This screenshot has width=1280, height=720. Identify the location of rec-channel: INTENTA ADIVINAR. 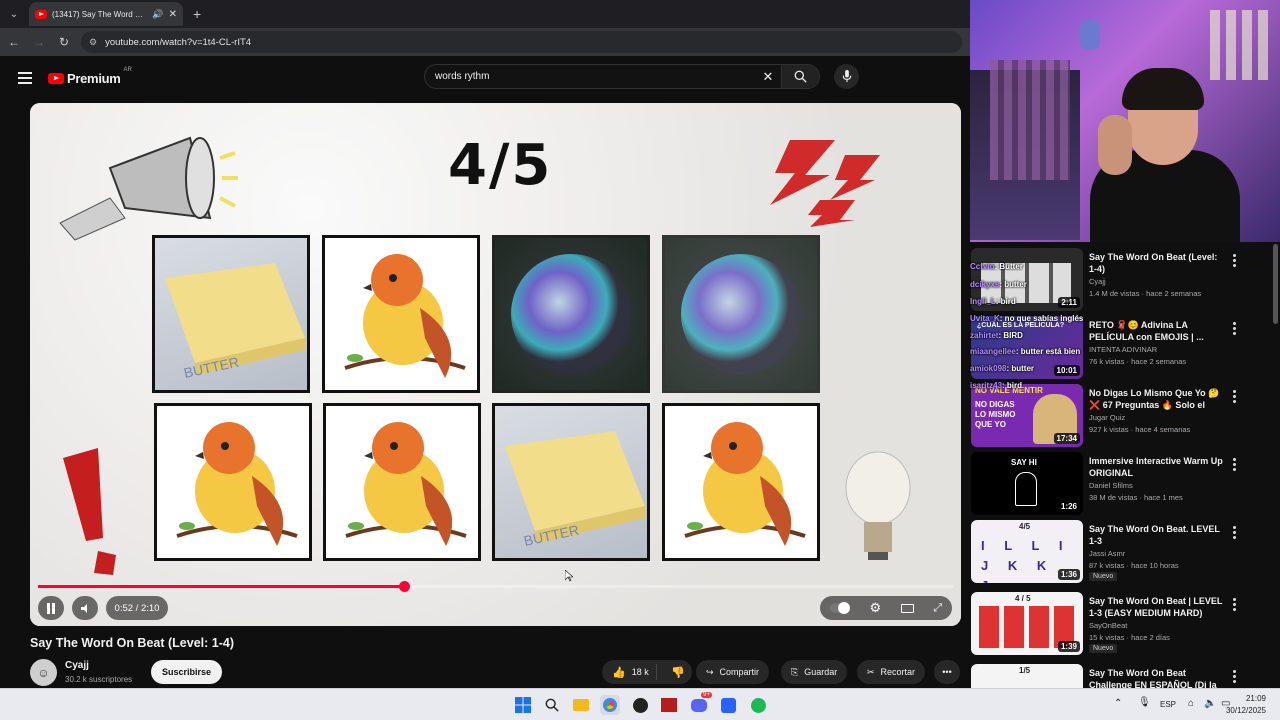
(1123, 349).